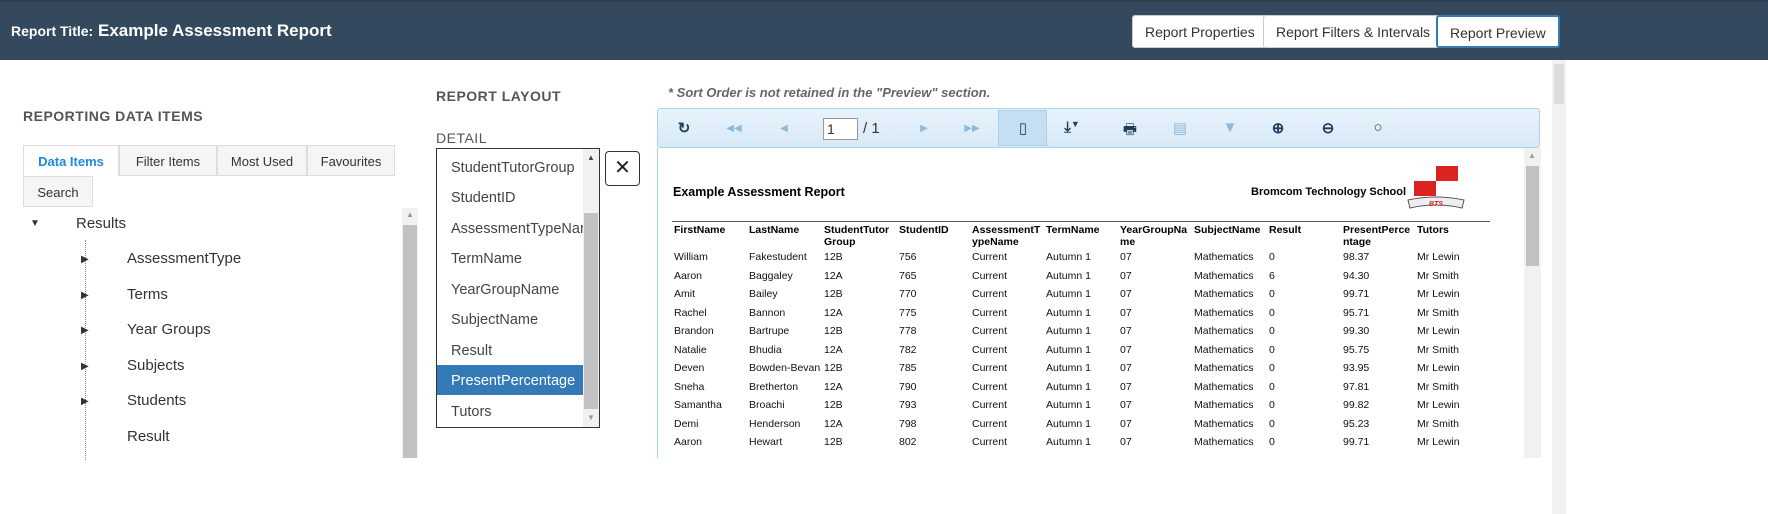 This screenshot has width=1768, height=514. Describe the element at coordinates (1356, 405) in the screenshot. I see `table-cell: 99.82` at that location.